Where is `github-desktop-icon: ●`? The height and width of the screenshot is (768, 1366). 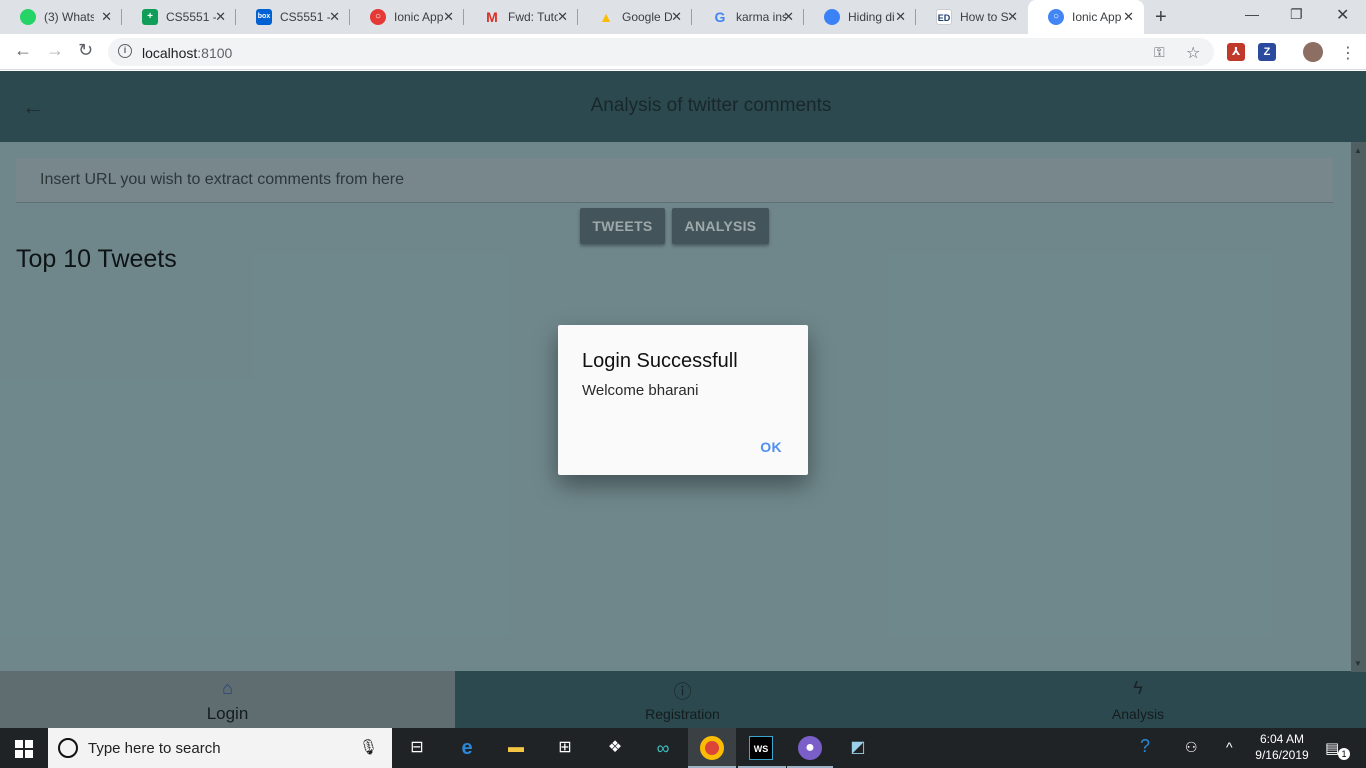
github-desktop-icon: ● is located at coordinates (810, 748).